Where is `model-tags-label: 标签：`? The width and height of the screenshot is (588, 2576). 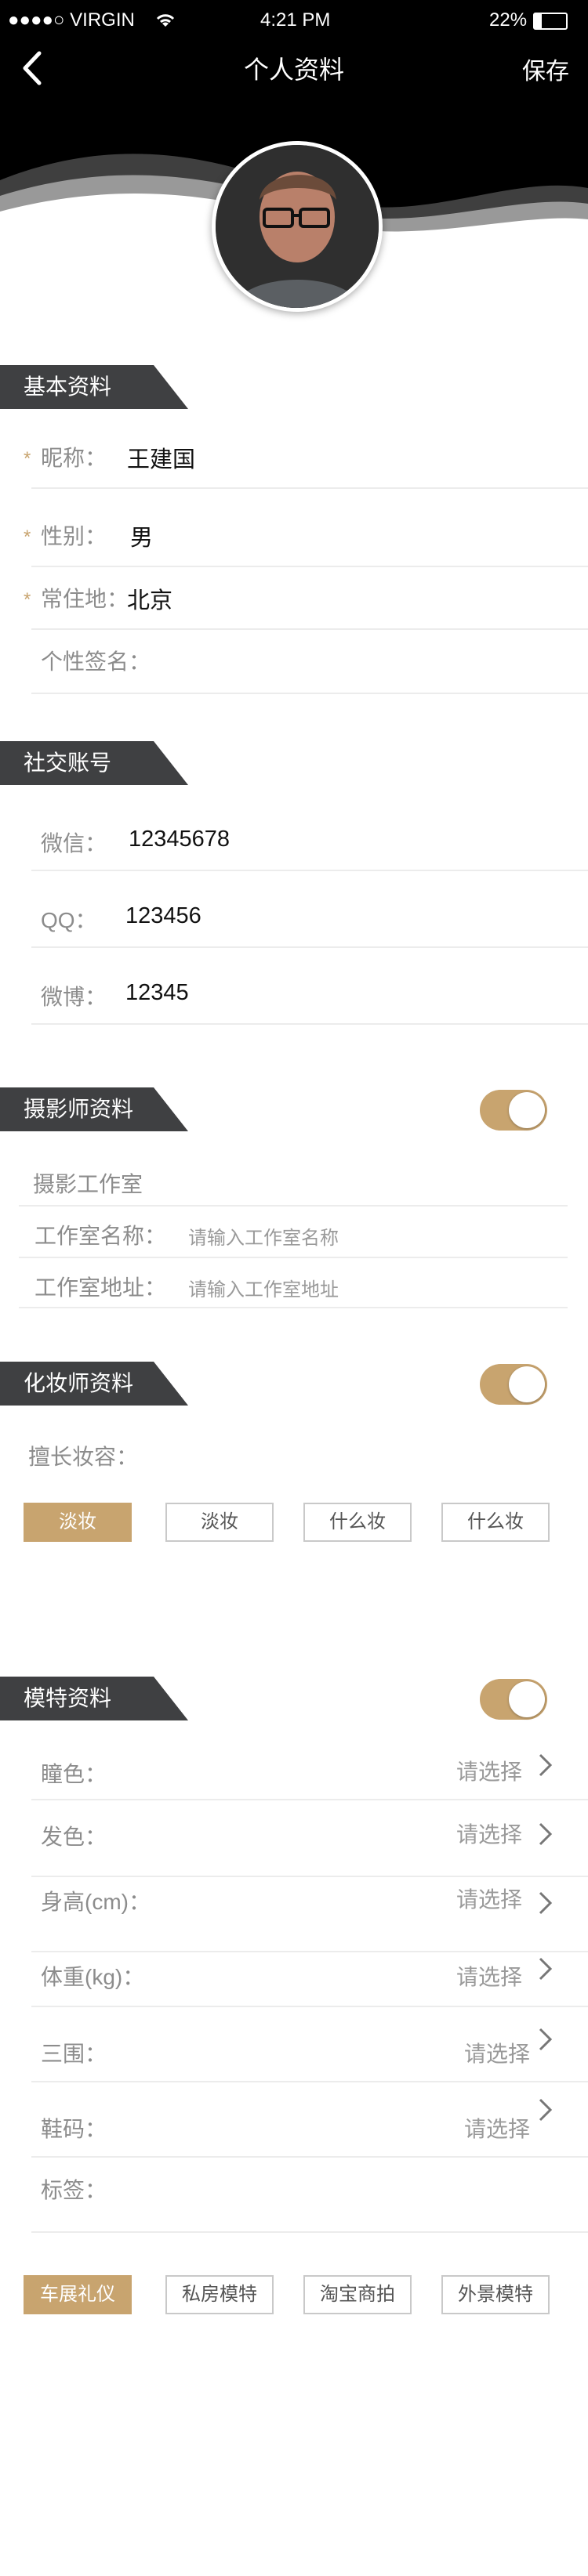
model-tags-label: 标签： is located at coordinates (74, 2190).